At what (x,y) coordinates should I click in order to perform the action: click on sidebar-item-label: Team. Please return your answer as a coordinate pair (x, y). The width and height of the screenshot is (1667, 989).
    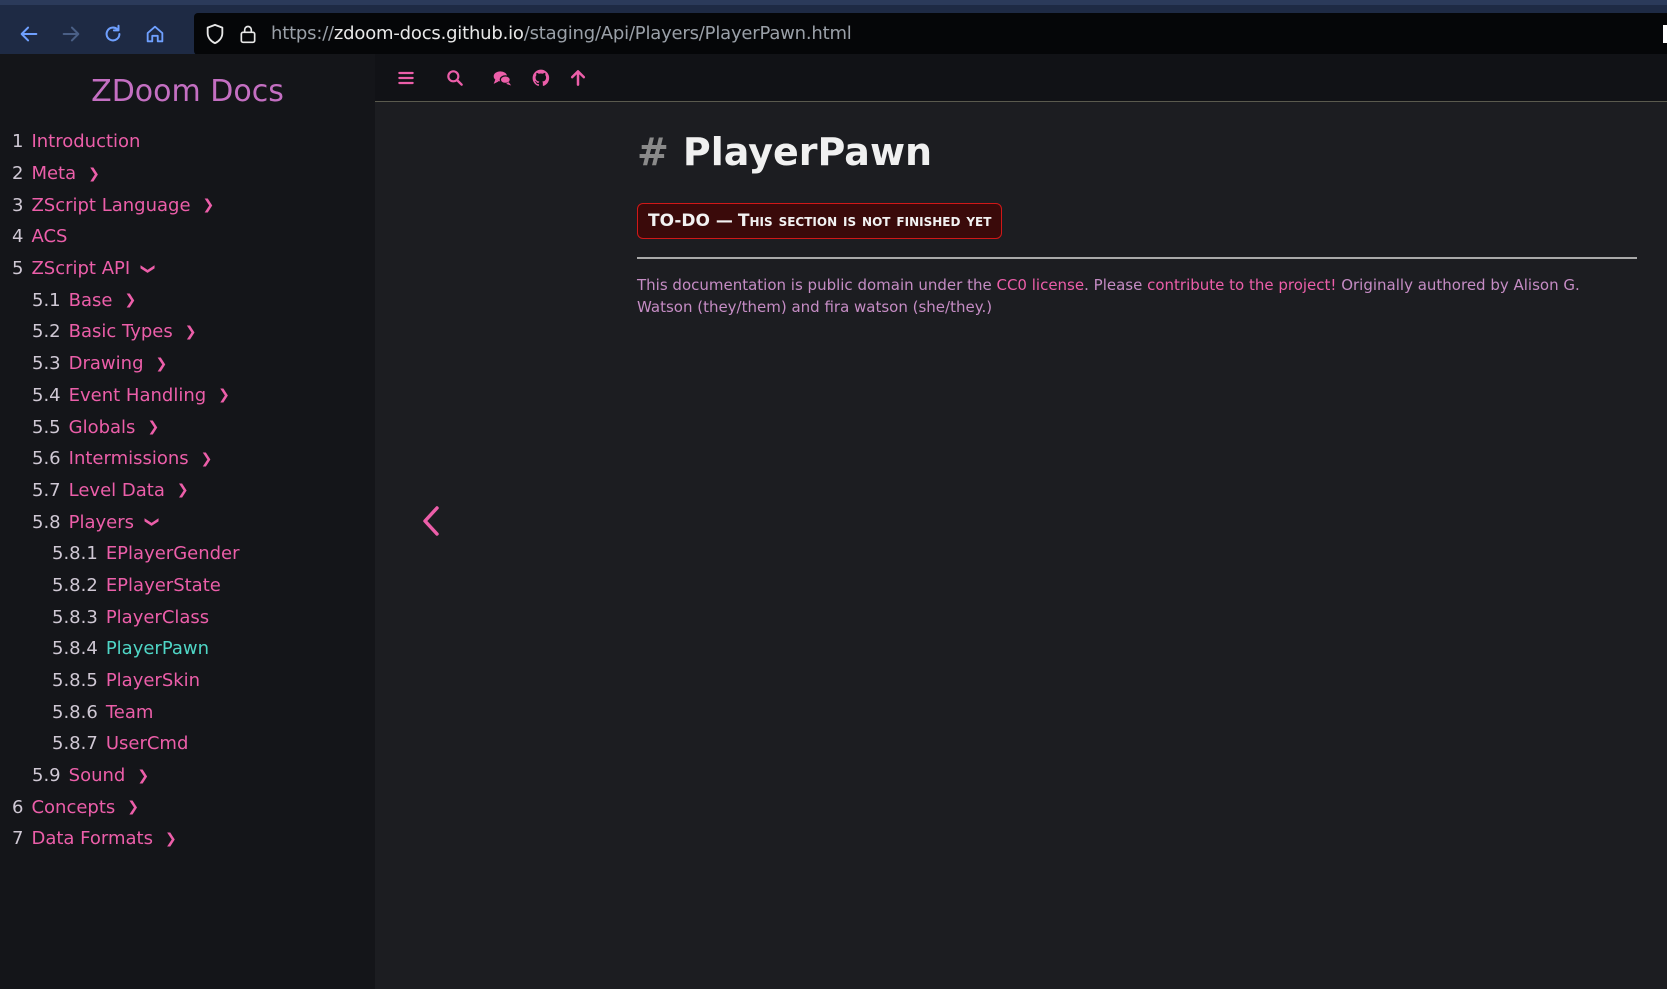
    Looking at the image, I should click on (129, 712).